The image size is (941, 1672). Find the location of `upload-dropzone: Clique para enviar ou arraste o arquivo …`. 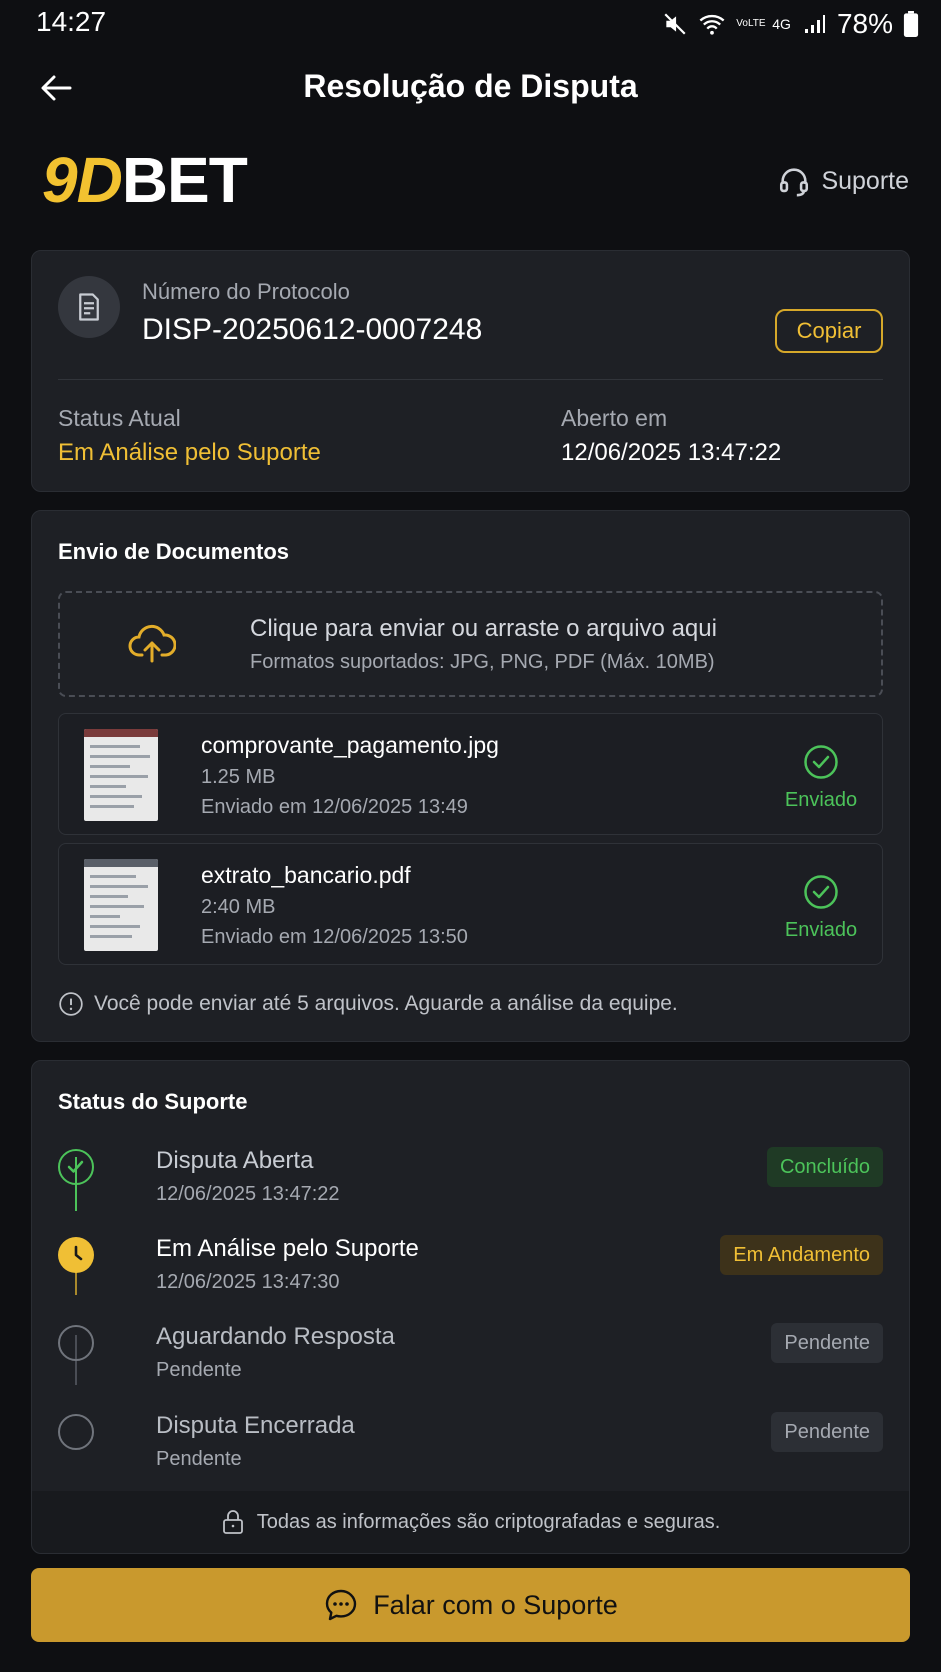

upload-dropzone: Clique para enviar ou arraste o arquivo … is located at coordinates (470, 644).